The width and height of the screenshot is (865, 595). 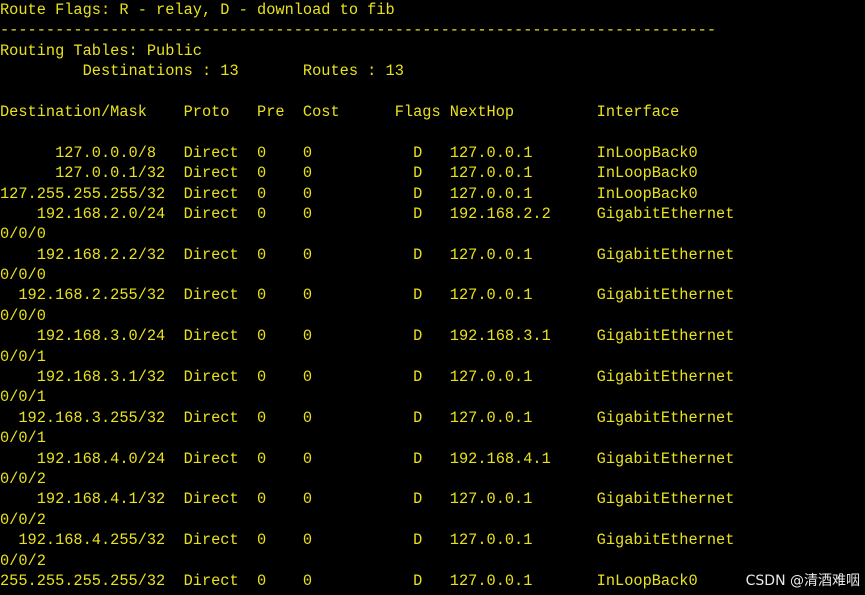 What do you see at coordinates (101, 50) in the screenshot?
I see `terminal-line: Routing Tables: Public` at bounding box center [101, 50].